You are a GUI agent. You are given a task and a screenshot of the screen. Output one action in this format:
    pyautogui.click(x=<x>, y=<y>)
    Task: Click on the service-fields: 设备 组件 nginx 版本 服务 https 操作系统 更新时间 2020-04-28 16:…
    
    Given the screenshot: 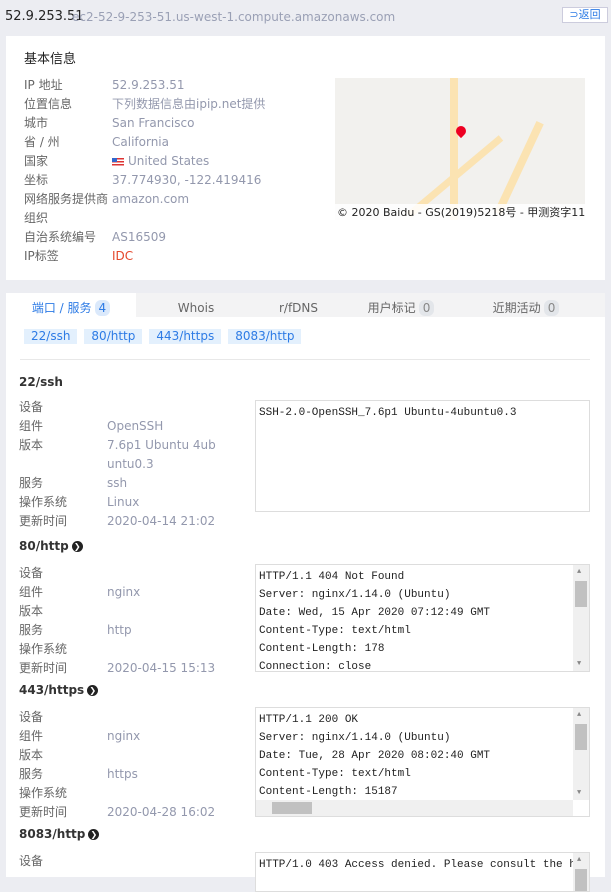 What is the action you would take?
    pyautogui.click(x=117, y=765)
    